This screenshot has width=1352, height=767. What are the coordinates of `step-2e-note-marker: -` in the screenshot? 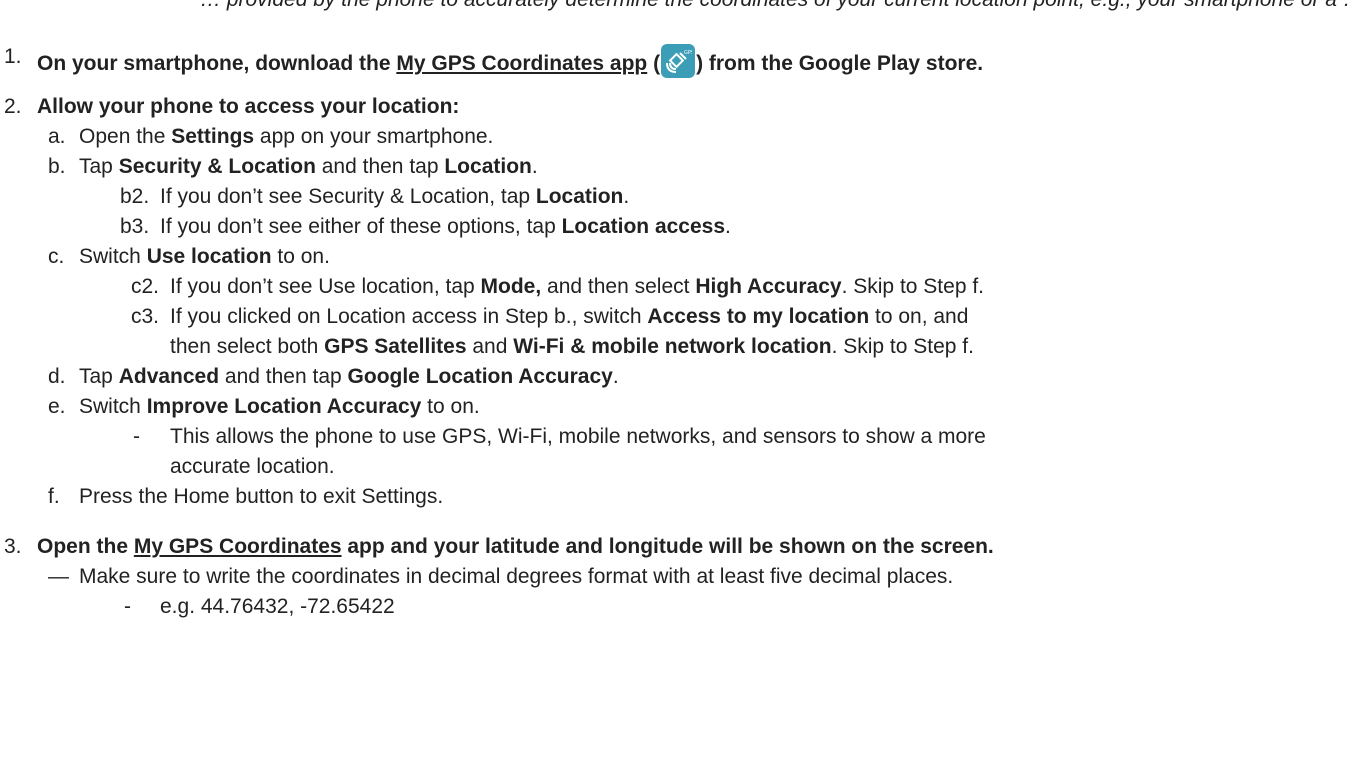 It's located at (136, 436).